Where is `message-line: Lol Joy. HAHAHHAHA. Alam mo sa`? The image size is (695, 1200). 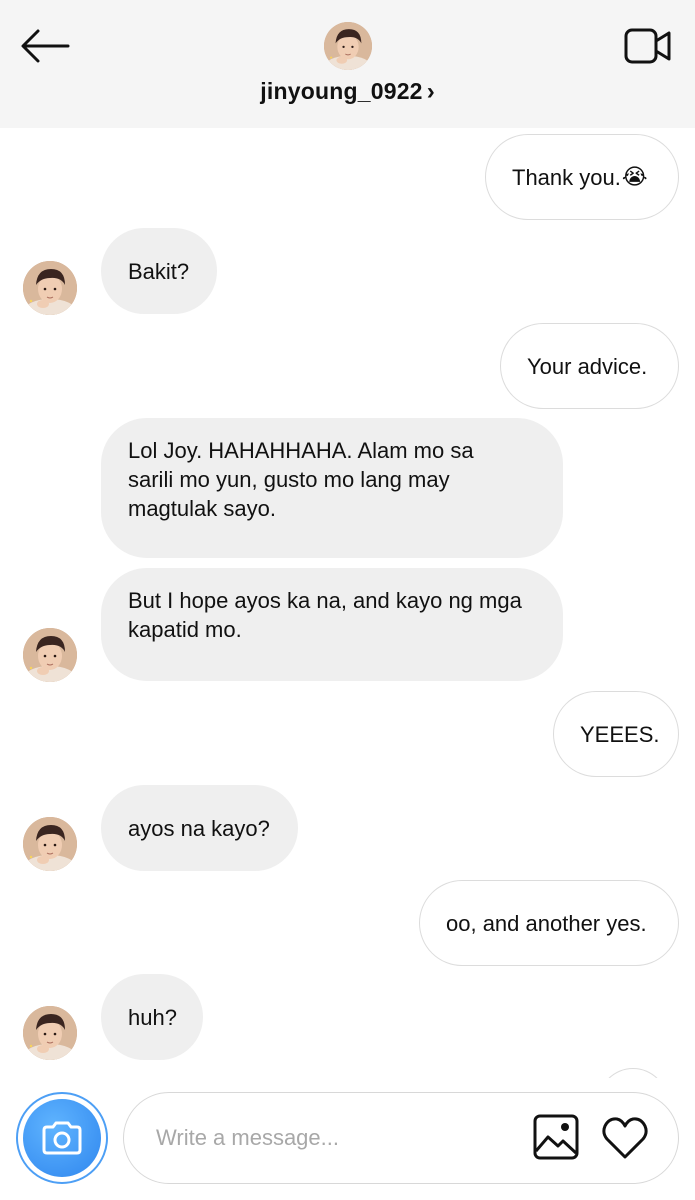 message-line: Lol Joy. HAHAHHAHA. Alam mo sa is located at coordinates (301, 450).